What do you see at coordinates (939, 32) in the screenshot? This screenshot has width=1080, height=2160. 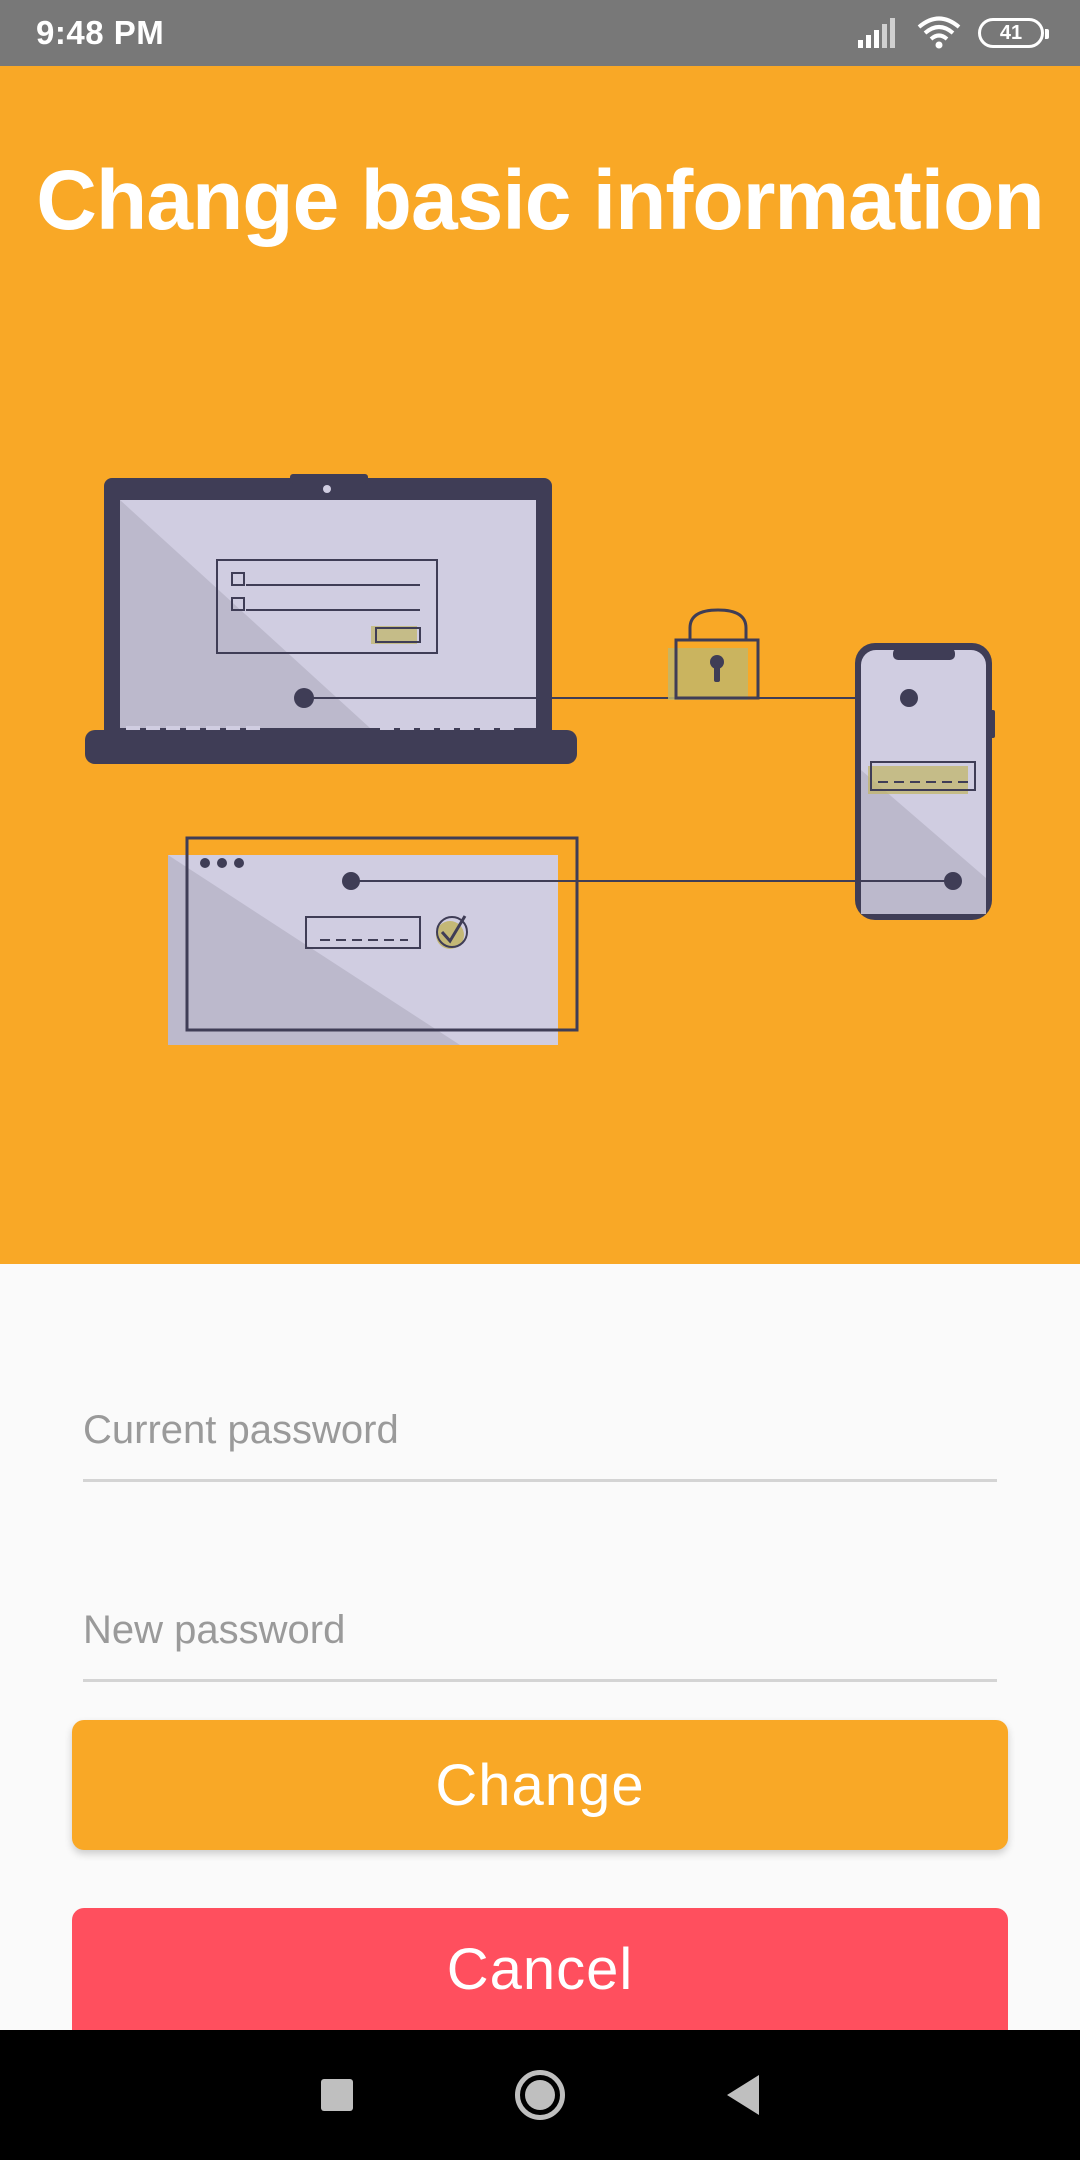 I see `wifi-icon` at bounding box center [939, 32].